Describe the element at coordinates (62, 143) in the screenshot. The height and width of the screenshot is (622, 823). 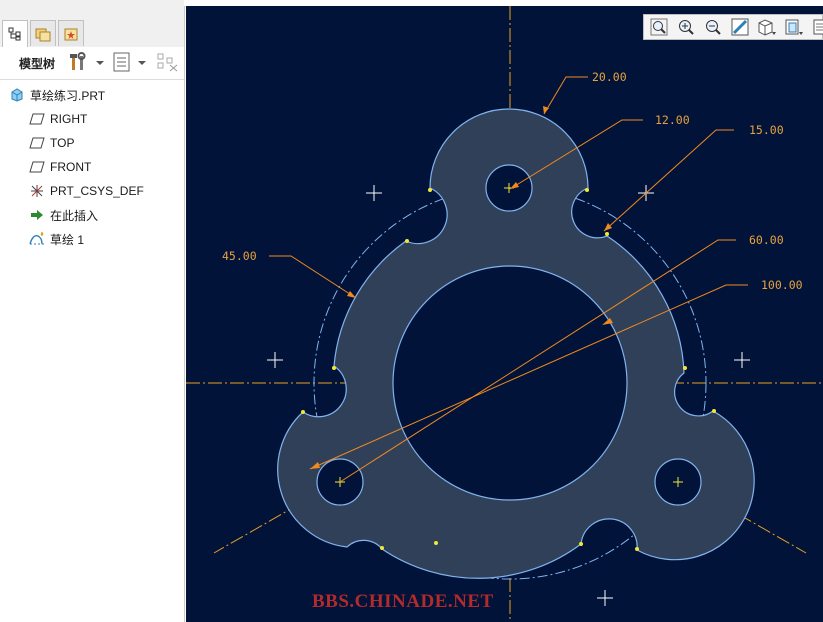
I see `tree-item-label: TOP` at that location.